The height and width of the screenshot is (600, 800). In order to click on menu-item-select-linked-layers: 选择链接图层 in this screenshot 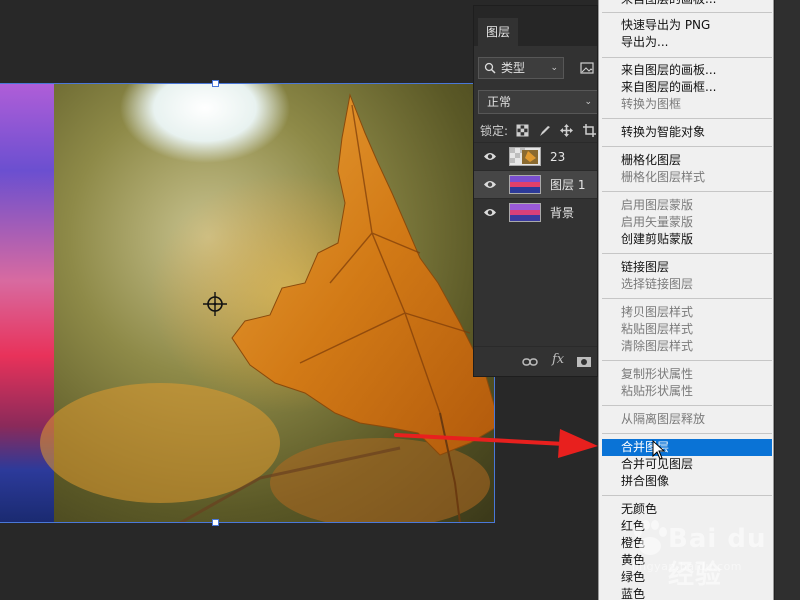, I will do `click(657, 284)`.